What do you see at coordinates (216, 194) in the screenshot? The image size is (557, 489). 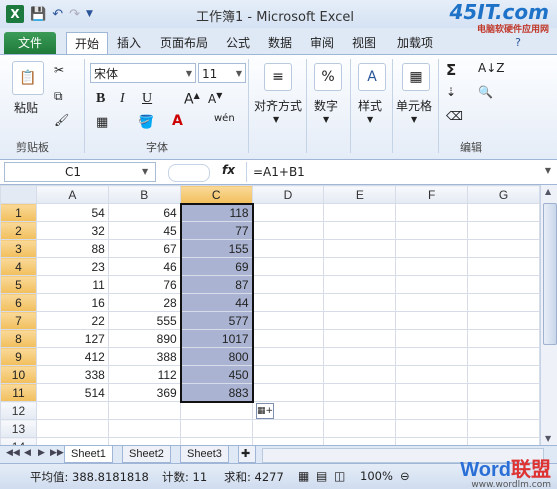 I see `column-header-selected: C` at bounding box center [216, 194].